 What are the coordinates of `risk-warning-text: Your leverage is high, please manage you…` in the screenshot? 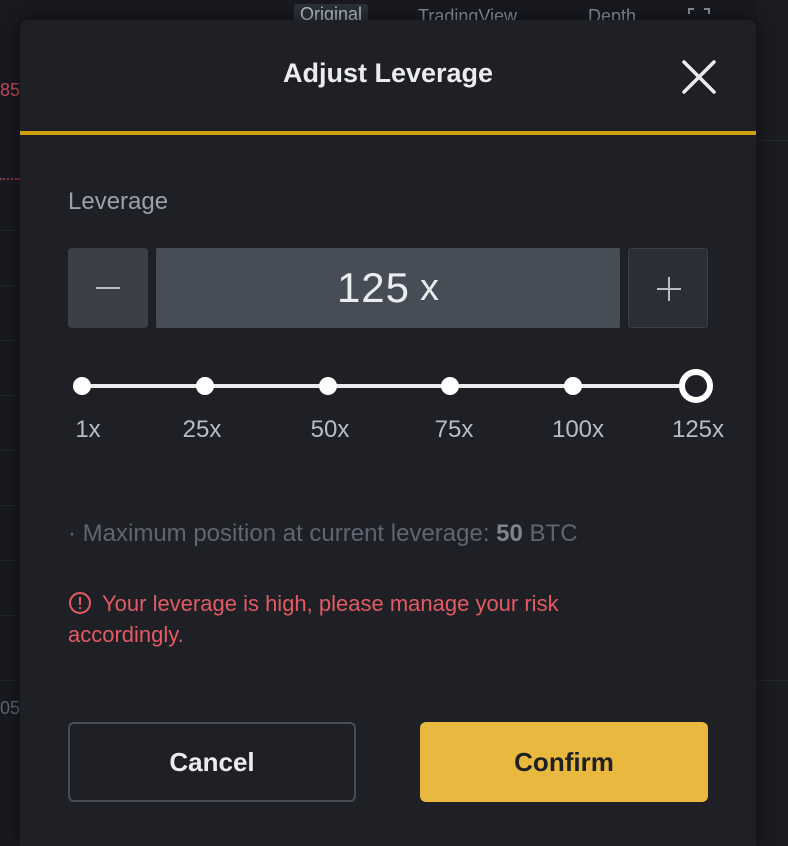 It's located at (313, 619).